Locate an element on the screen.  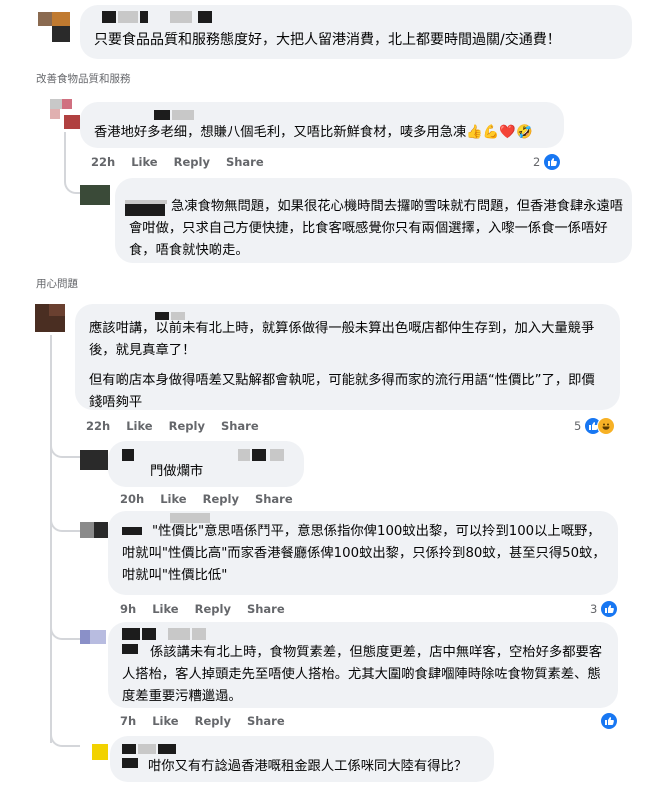
reaction-summary: 3 is located at coordinates (604, 609).